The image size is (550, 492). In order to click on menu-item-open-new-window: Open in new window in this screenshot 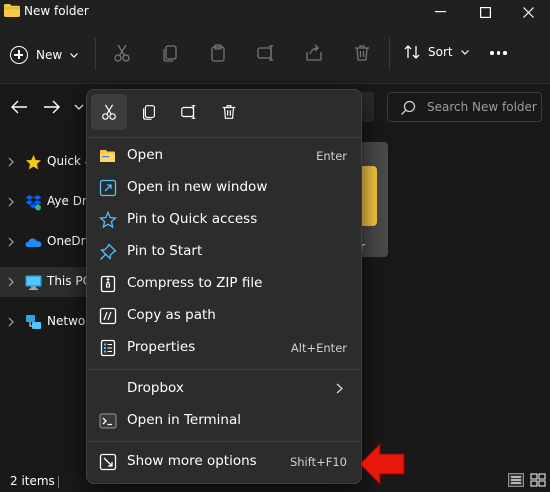, I will do `click(224, 188)`.